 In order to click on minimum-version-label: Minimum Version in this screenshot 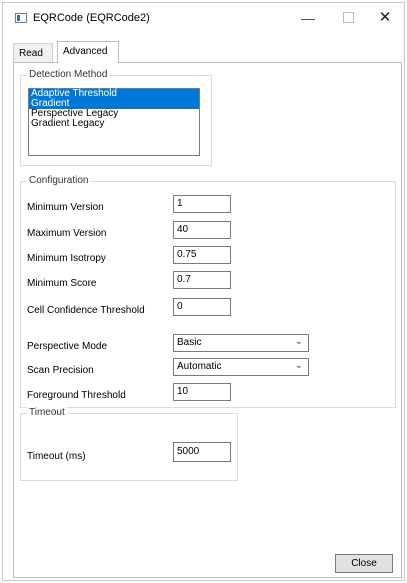, I will do `click(65, 207)`.